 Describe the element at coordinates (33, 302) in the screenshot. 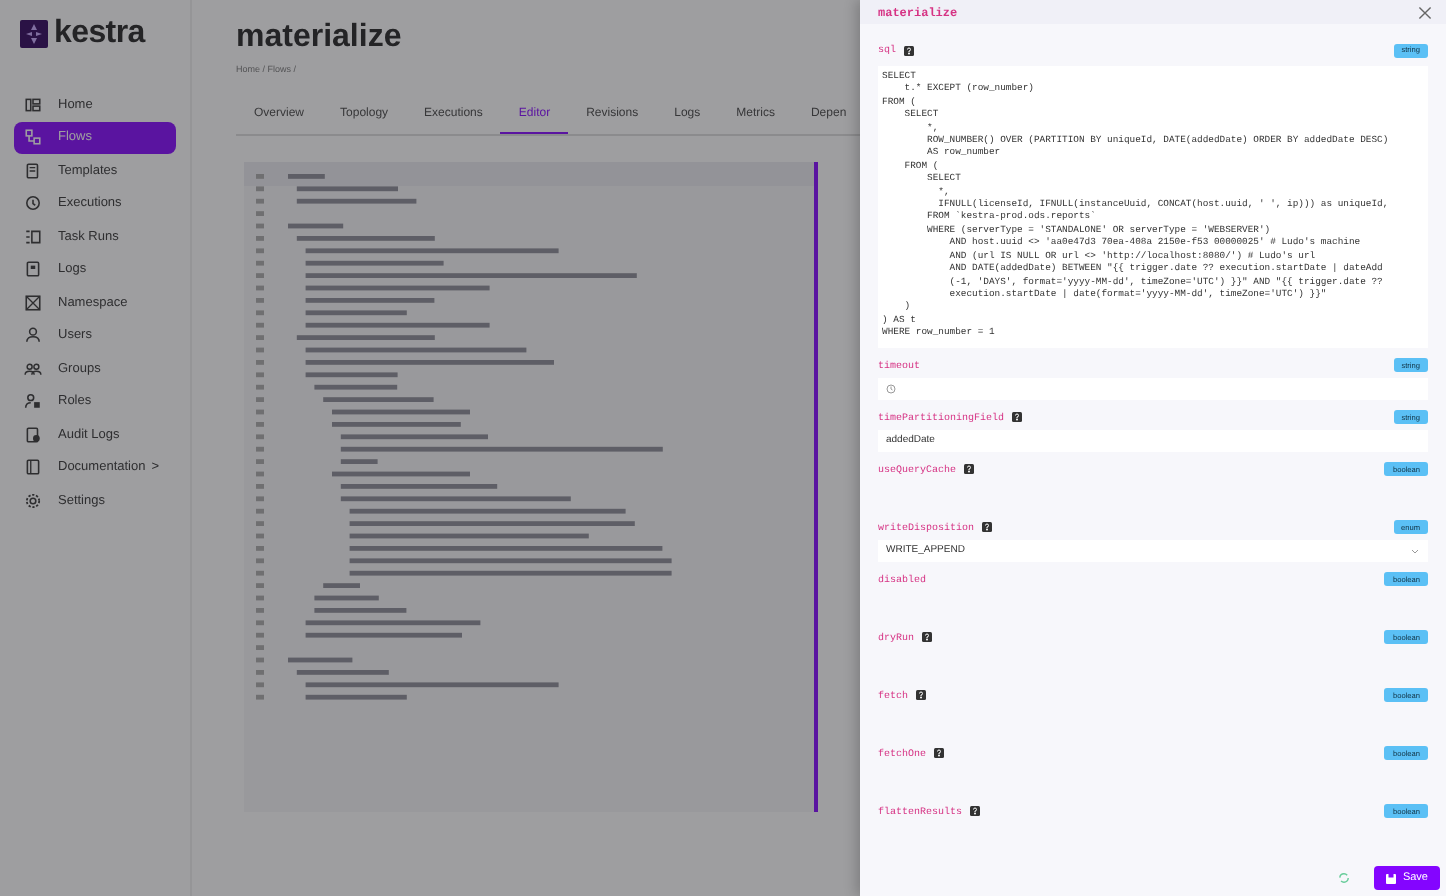

I see `box-icon` at that location.